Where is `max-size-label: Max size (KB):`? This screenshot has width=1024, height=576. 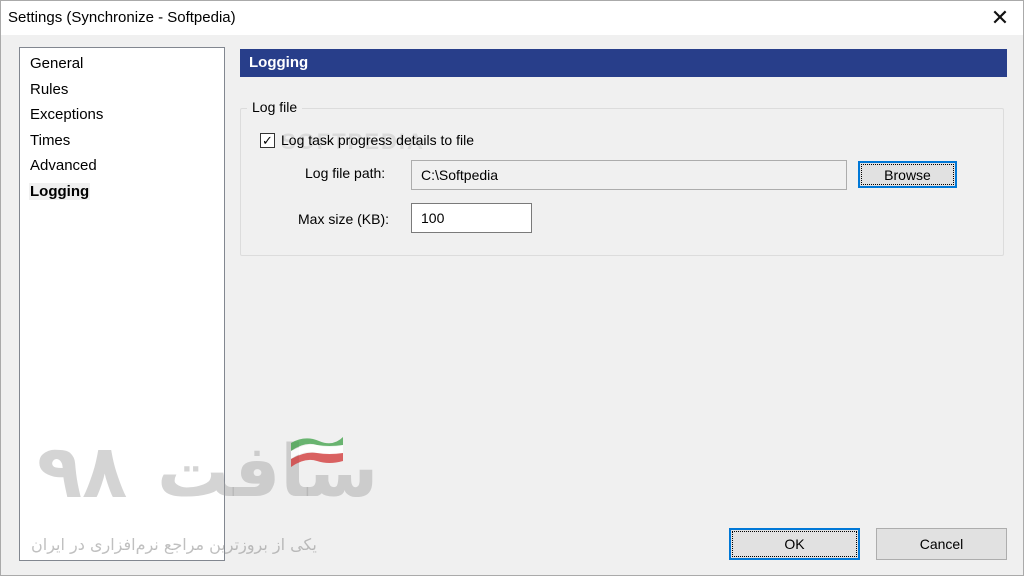
max-size-label: Max size (KB): is located at coordinates (344, 219).